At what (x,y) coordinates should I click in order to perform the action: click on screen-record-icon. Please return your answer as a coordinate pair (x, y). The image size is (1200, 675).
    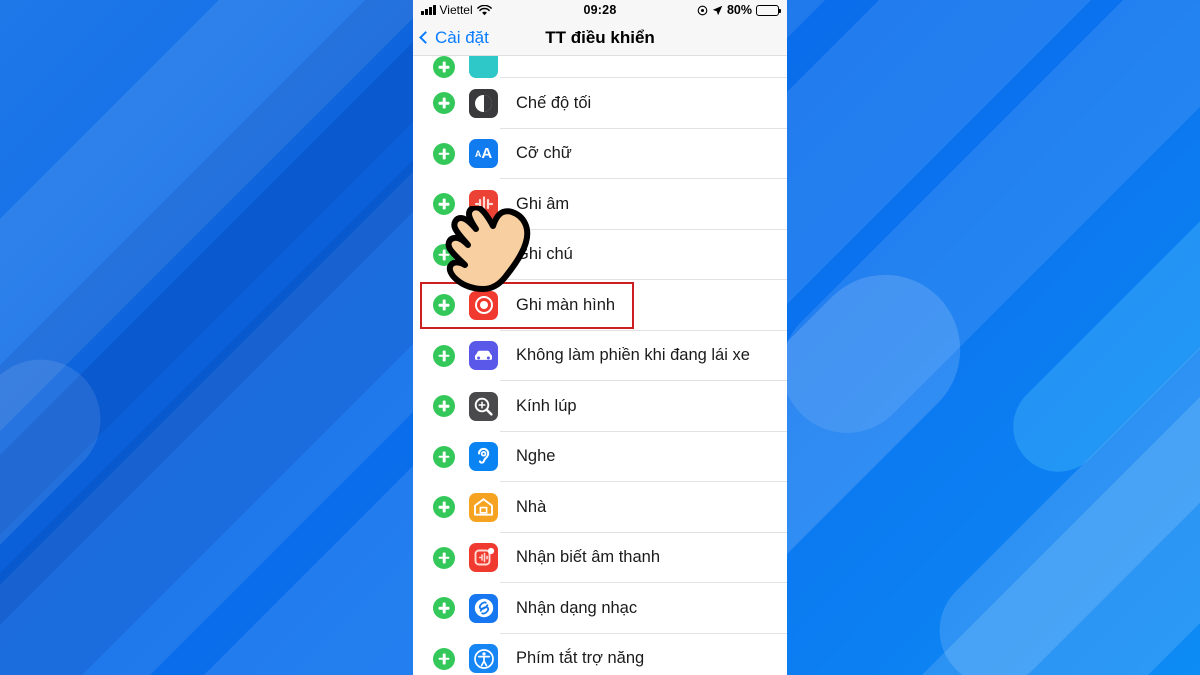
    Looking at the image, I should click on (483, 305).